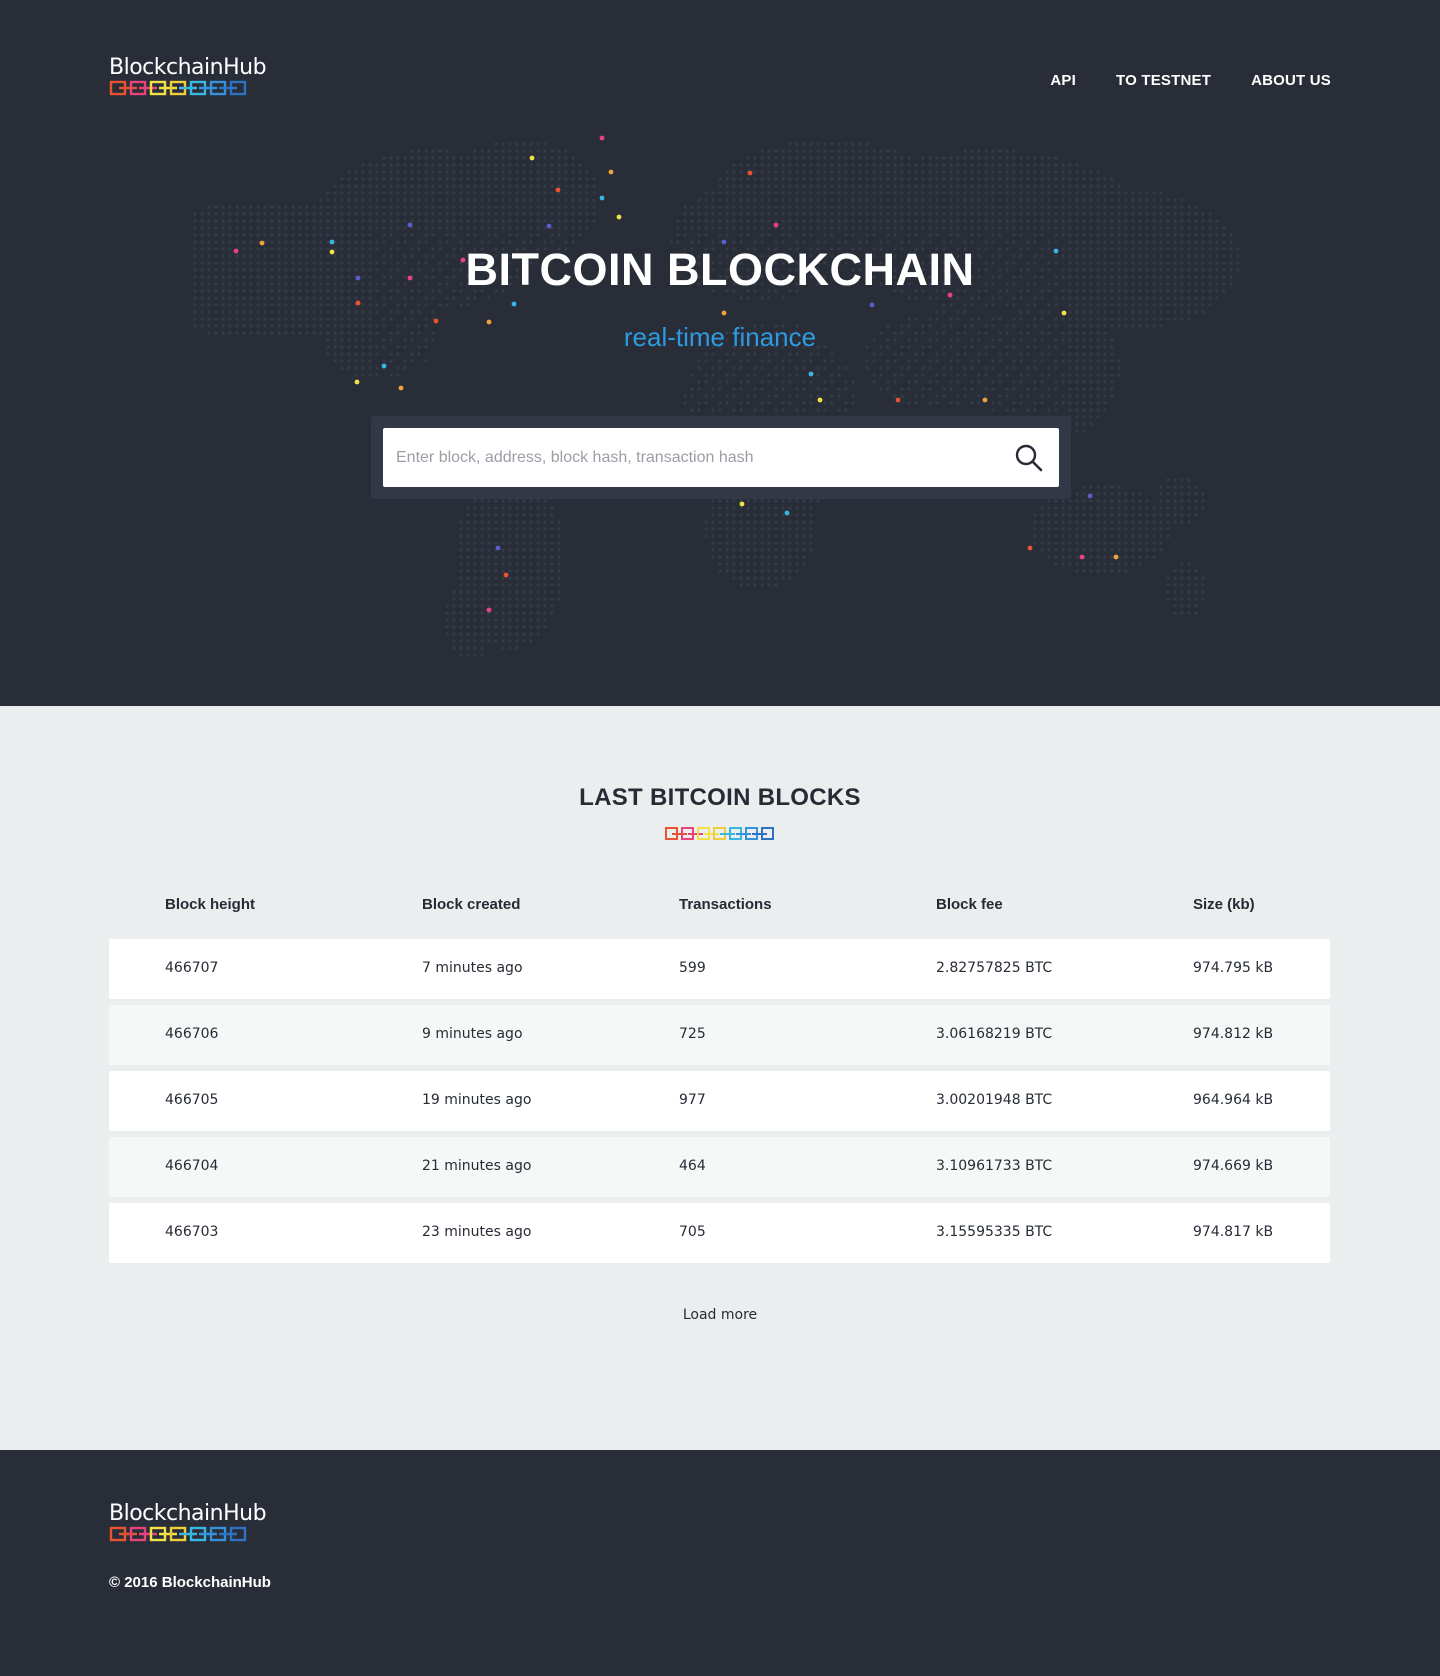  Describe the element at coordinates (1224, 904) in the screenshot. I see `column-header-size: Size (kb)` at that location.